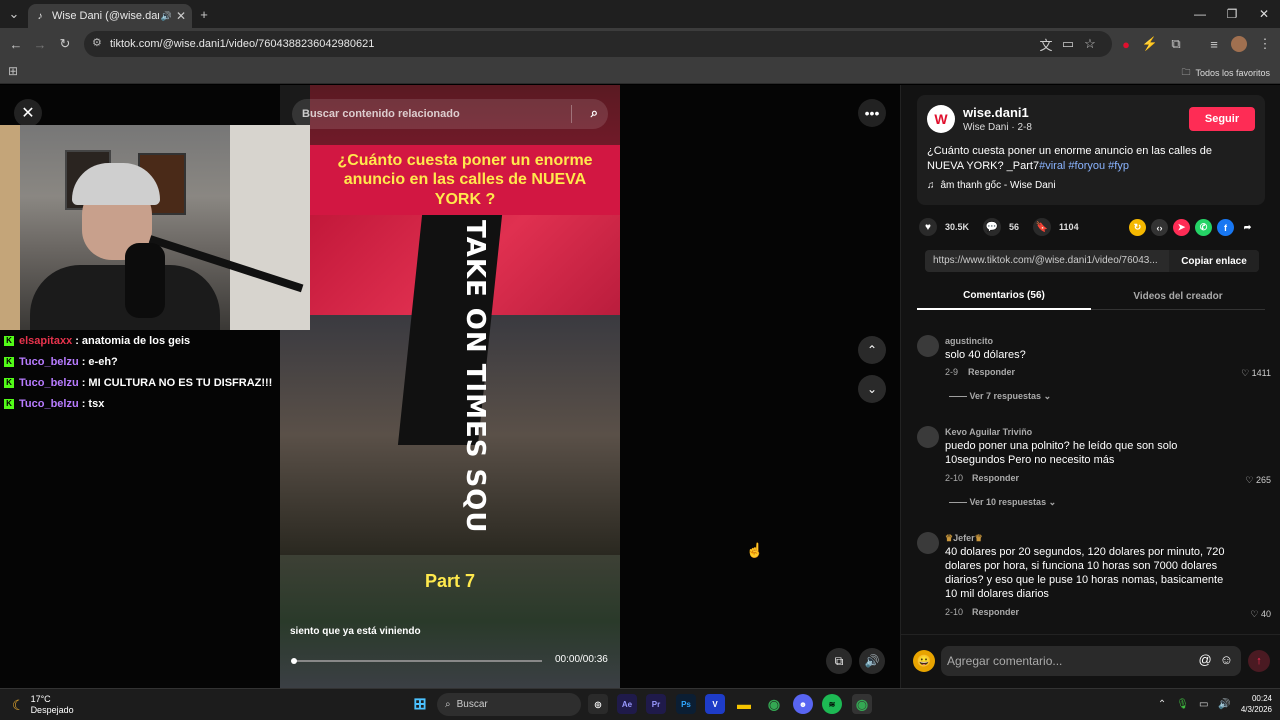  Describe the element at coordinates (839, 661) in the screenshot. I see `floating-player-button: ⧉` at that location.